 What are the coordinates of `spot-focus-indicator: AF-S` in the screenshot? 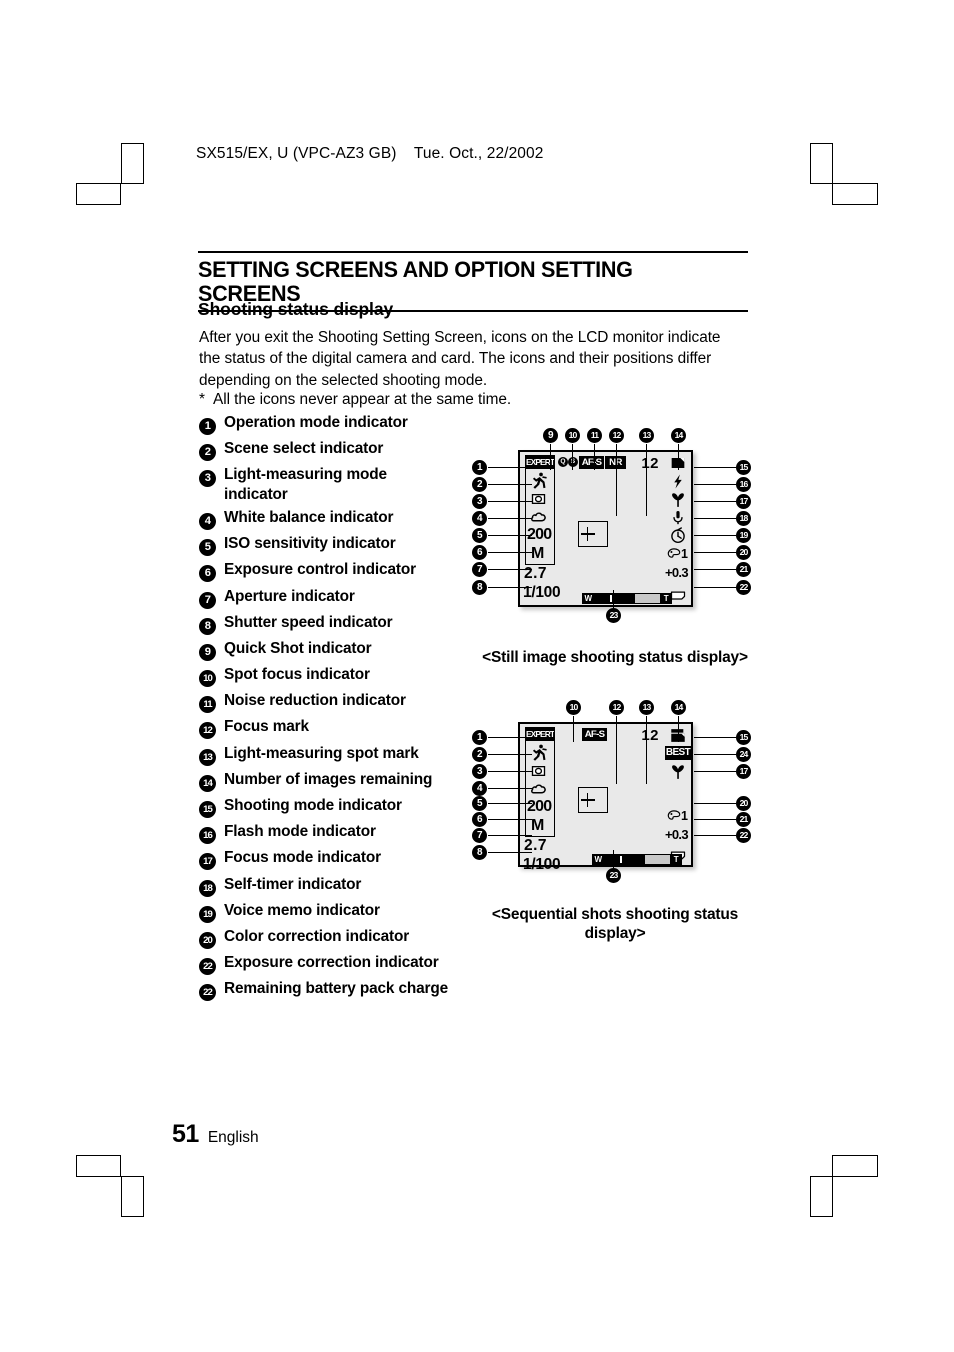 It's located at (594, 734).